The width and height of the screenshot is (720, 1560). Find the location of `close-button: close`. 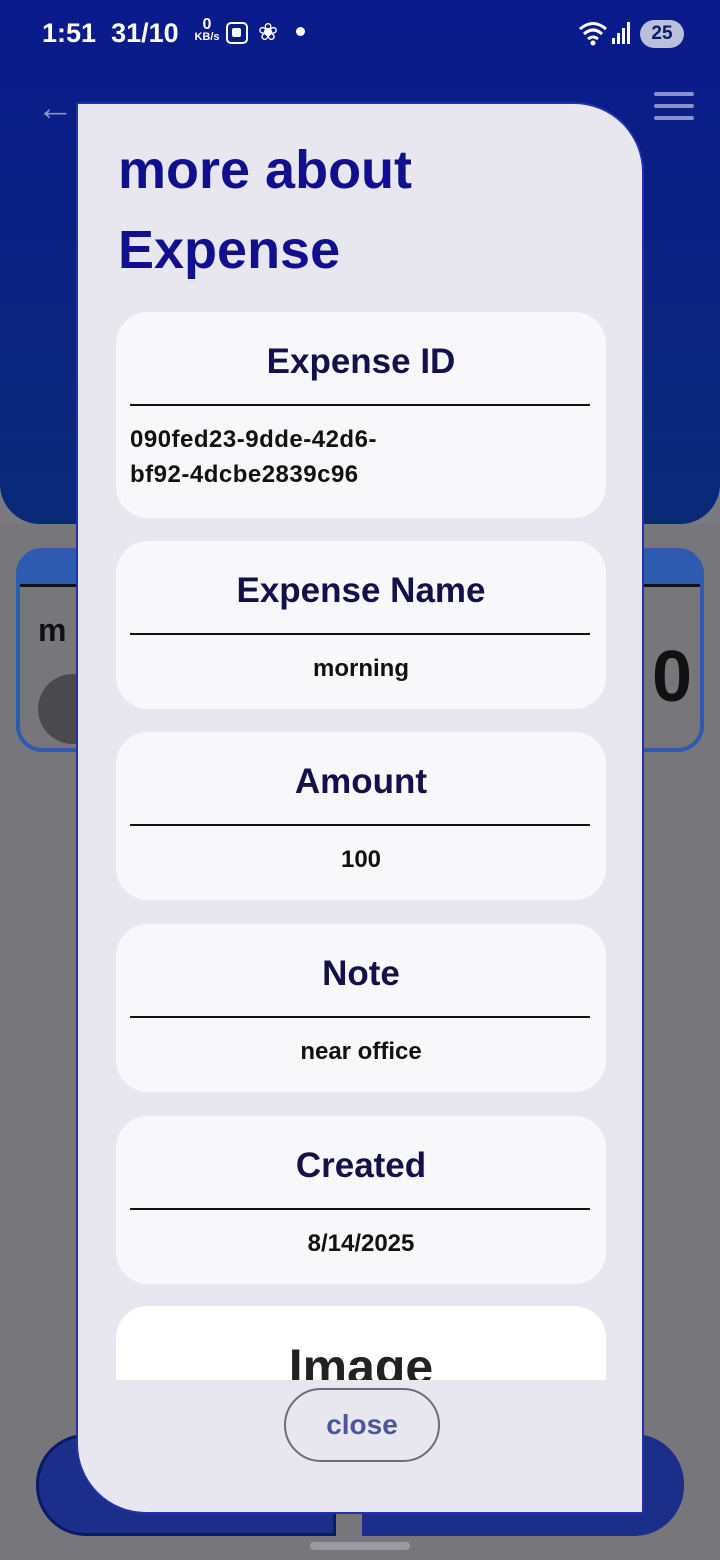

close-button: close is located at coordinates (362, 1425).